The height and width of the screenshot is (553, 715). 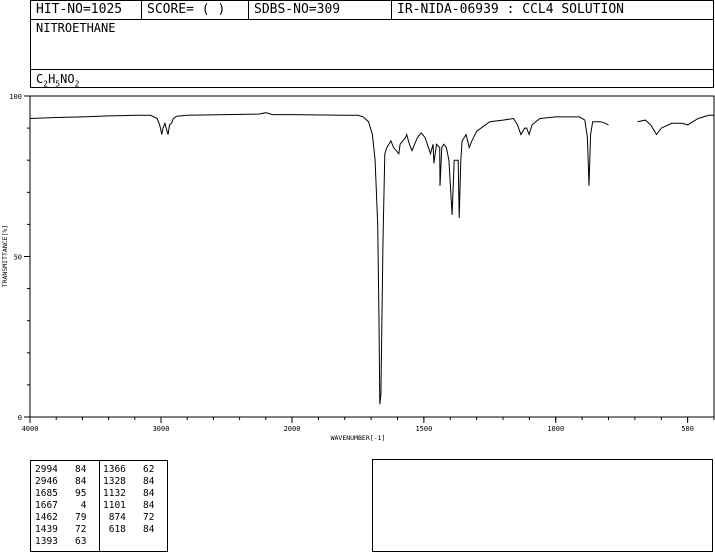 I want to click on peak-table-row: 2946 84, so click(x=69, y=482).